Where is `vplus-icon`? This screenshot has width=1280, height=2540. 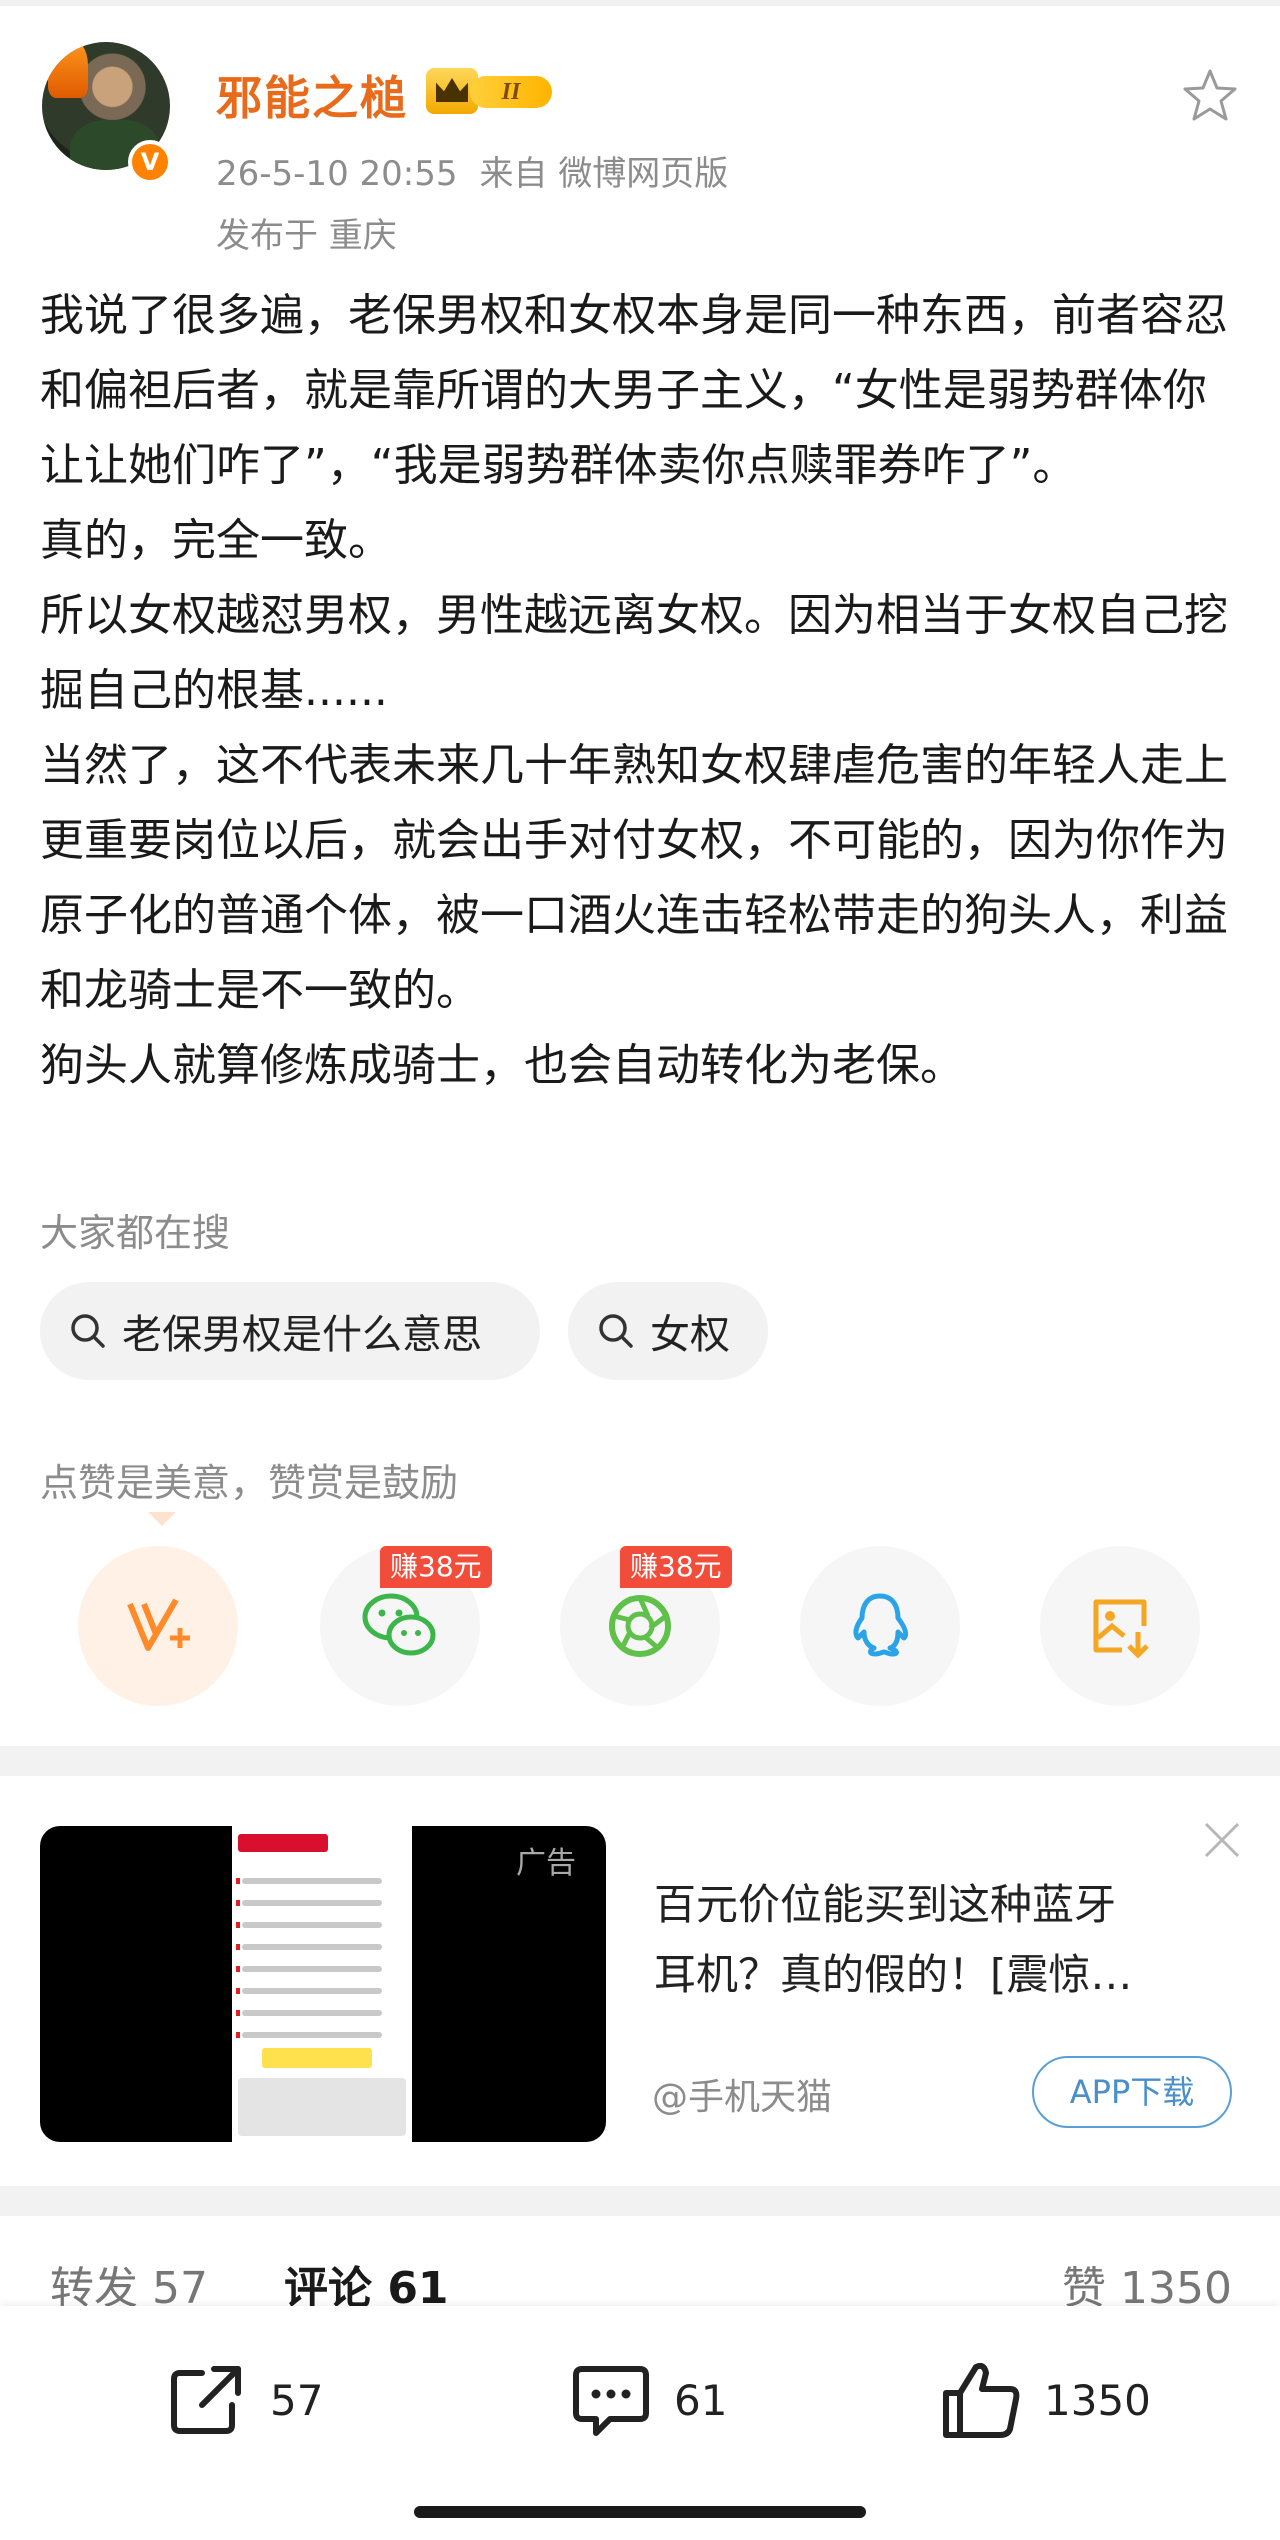 vplus-icon is located at coordinates (158, 1624).